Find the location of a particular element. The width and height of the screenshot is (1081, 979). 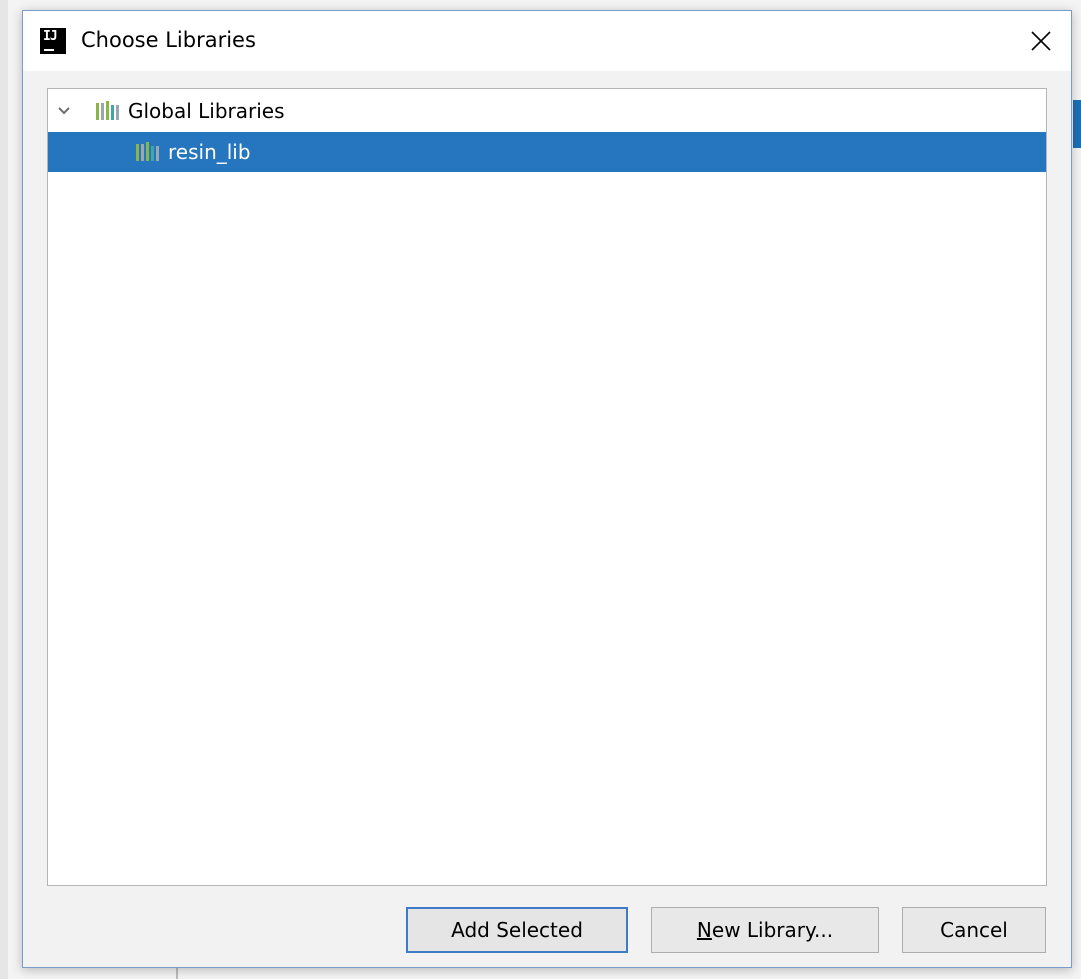

close-icon is located at coordinates (1041, 41).